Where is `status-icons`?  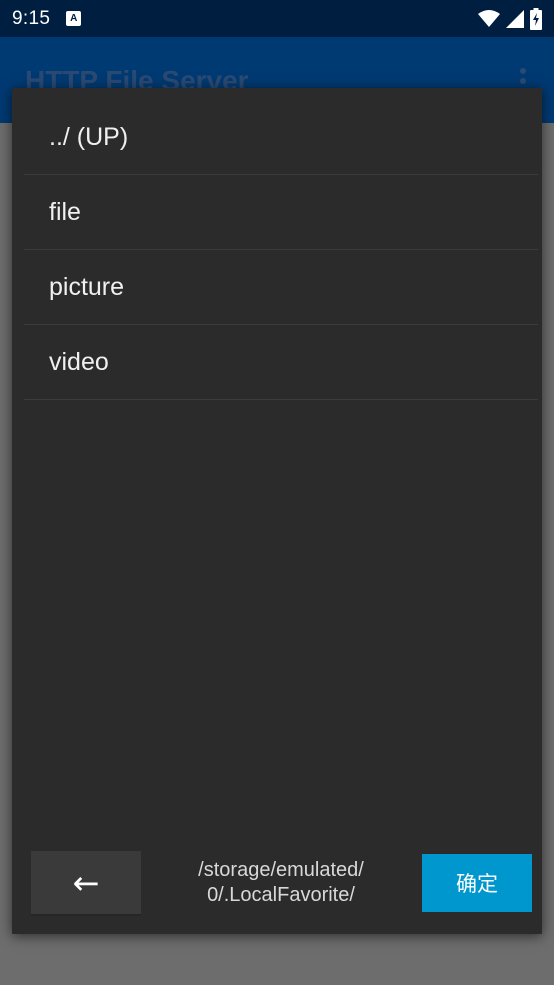
status-icons is located at coordinates (510, 18).